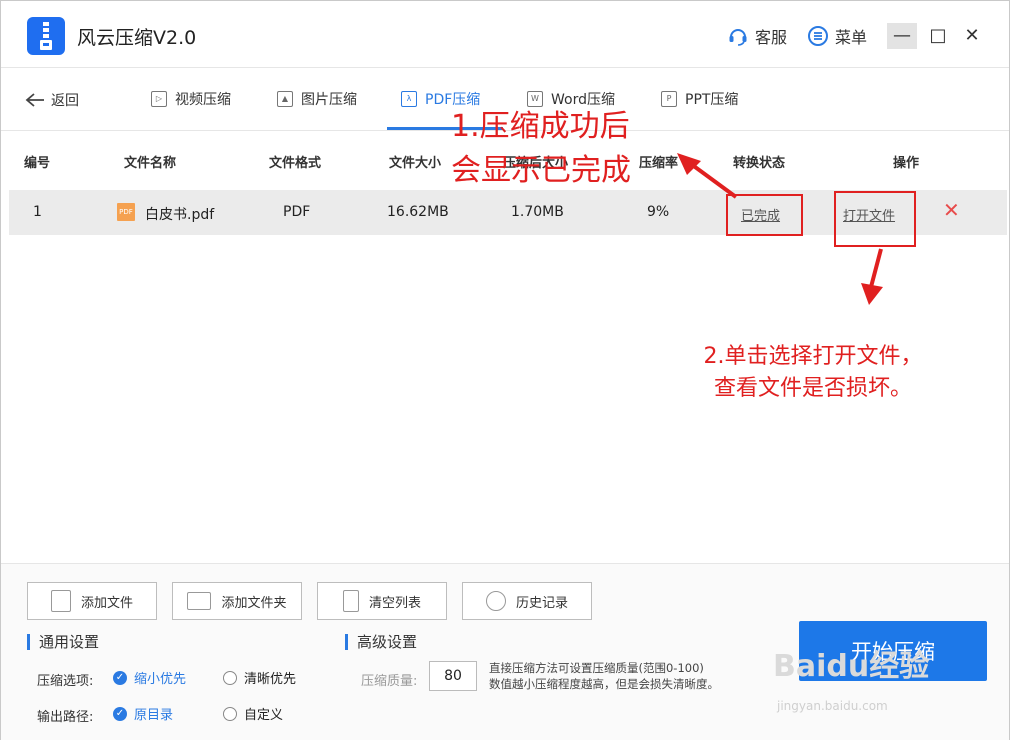 Image resolution: width=1010 pixels, height=741 pixels. What do you see at coordinates (350, 601) in the screenshot?
I see `trash-icon` at bounding box center [350, 601].